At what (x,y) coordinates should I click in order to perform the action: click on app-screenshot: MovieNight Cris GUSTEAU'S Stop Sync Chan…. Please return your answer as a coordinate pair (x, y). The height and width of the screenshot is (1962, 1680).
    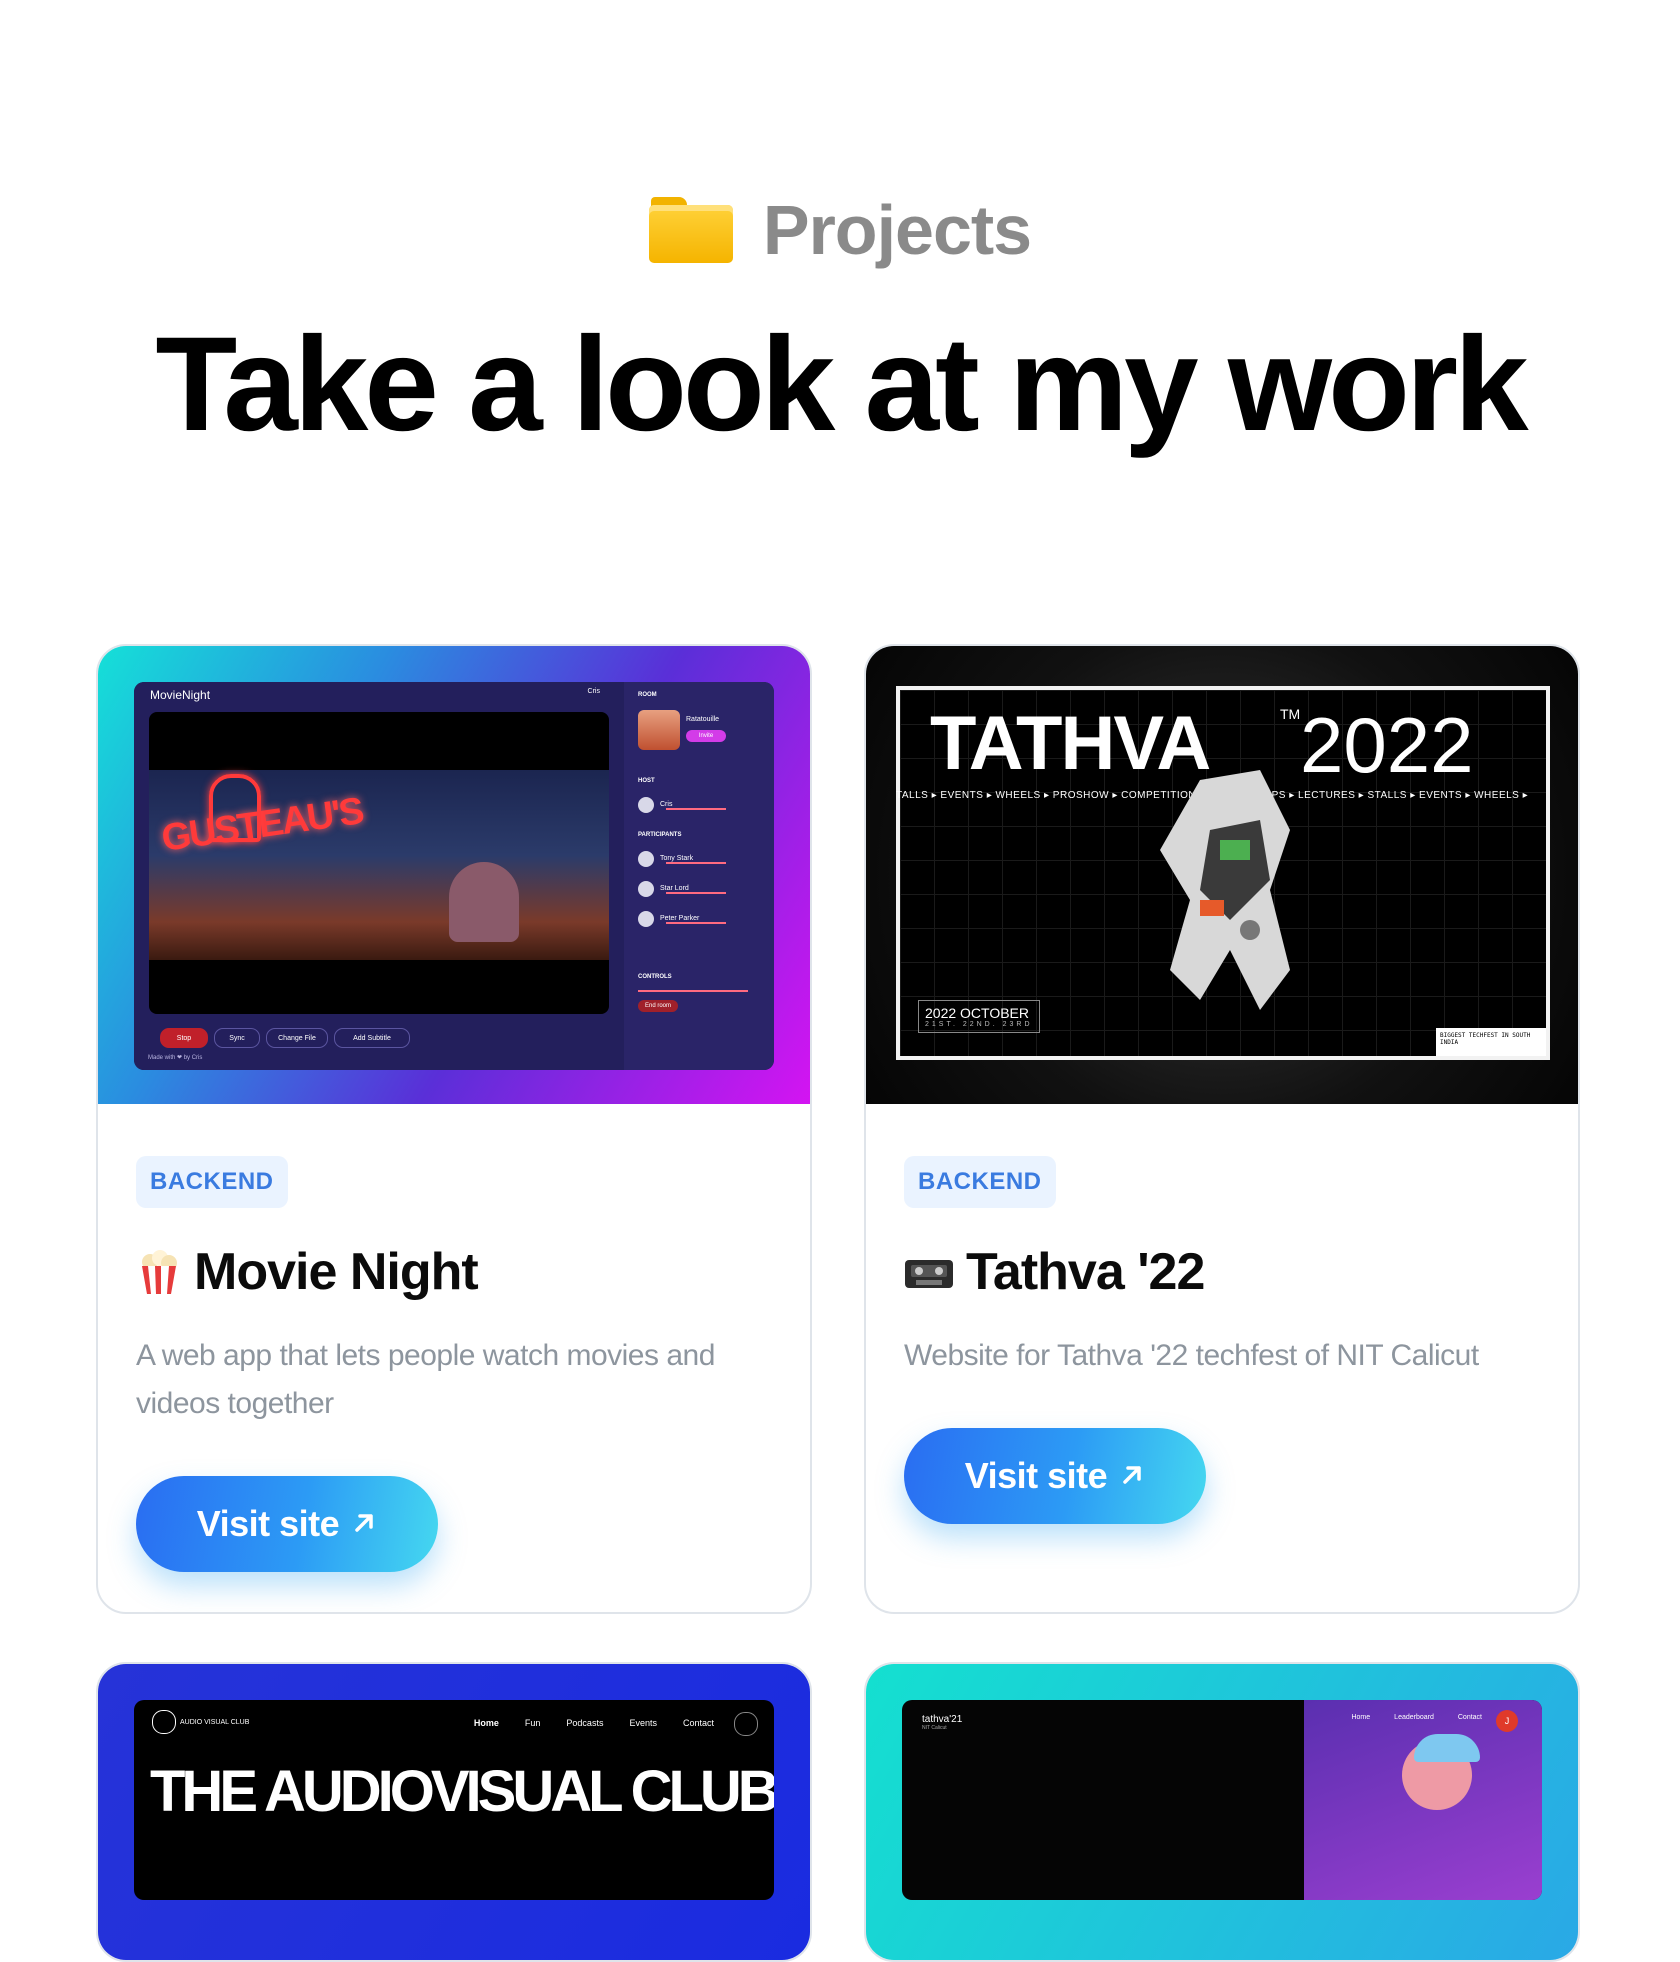
    Looking at the image, I should click on (454, 876).